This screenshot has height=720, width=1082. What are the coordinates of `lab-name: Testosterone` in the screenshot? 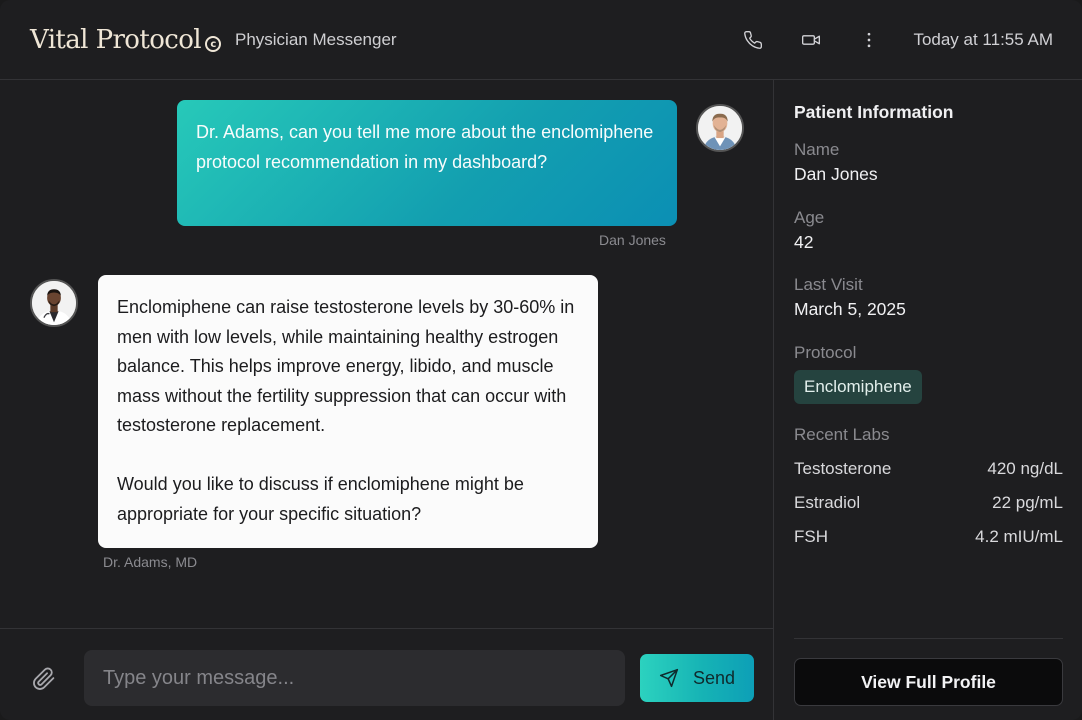 It's located at (843, 468).